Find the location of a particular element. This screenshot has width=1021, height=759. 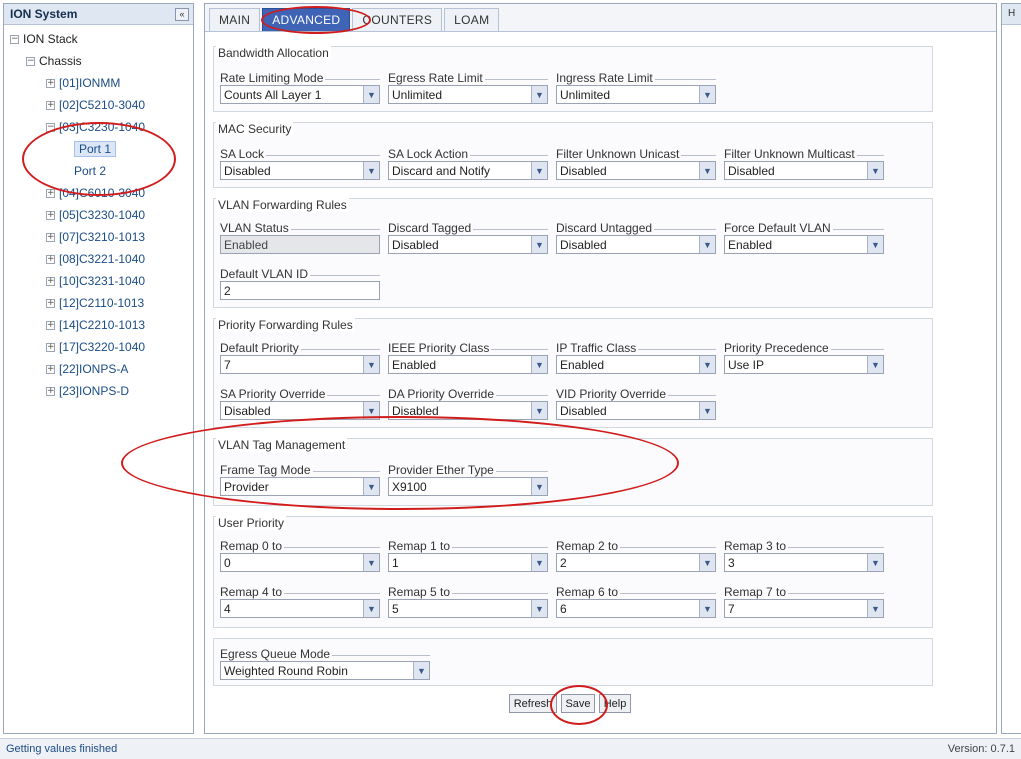

tree-node-module: + [17]C3220-1040 is located at coordinates (101, 347).